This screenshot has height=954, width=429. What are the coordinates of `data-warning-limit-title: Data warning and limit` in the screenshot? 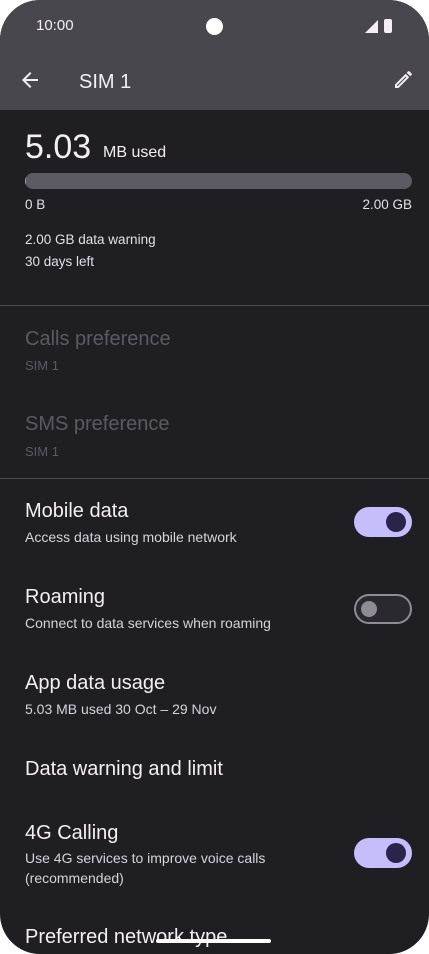 It's located at (124, 769).